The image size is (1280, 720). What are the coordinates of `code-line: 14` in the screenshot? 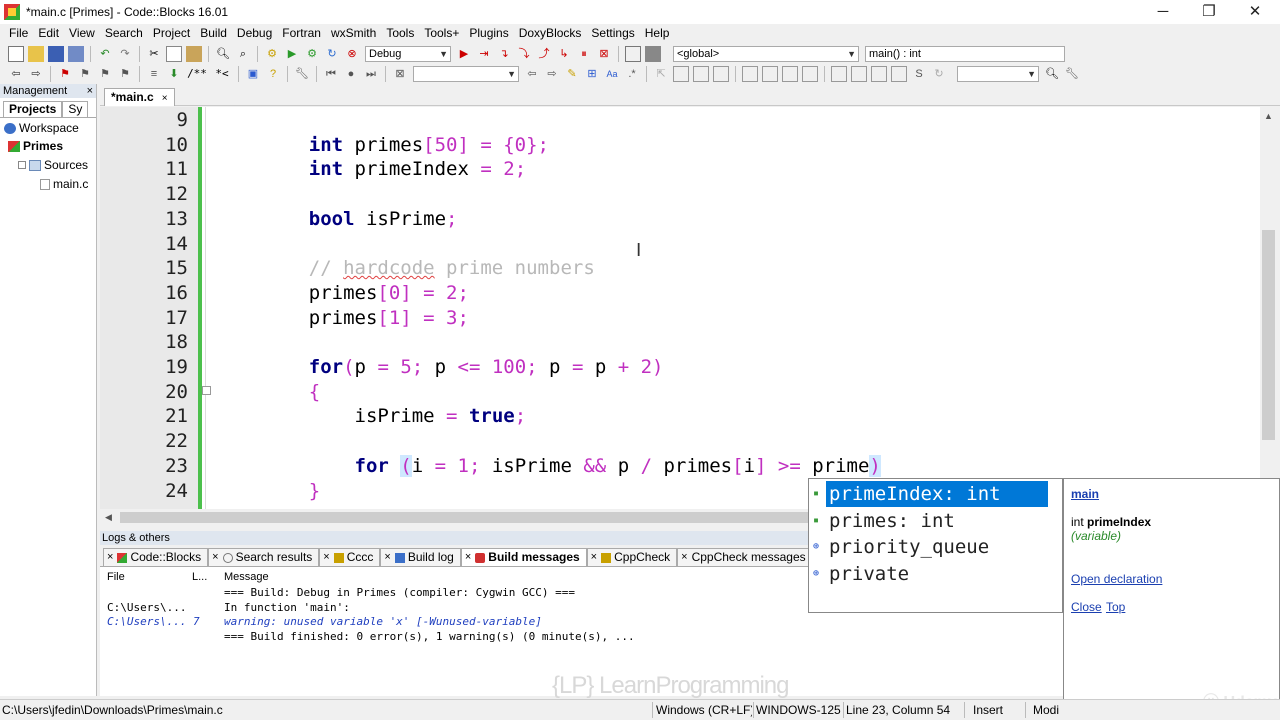 It's located at (680, 244).